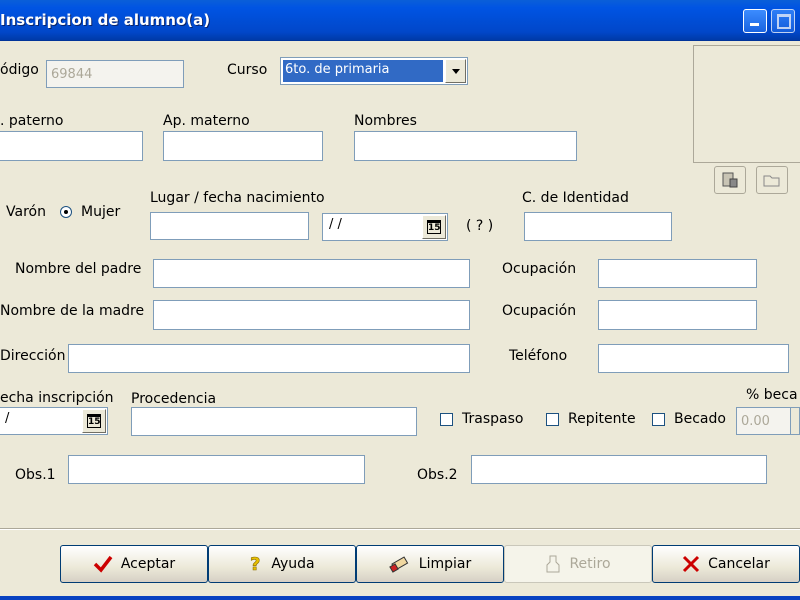  What do you see at coordinates (754, 24) in the screenshot?
I see `minimize-icon` at bounding box center [754, 24].